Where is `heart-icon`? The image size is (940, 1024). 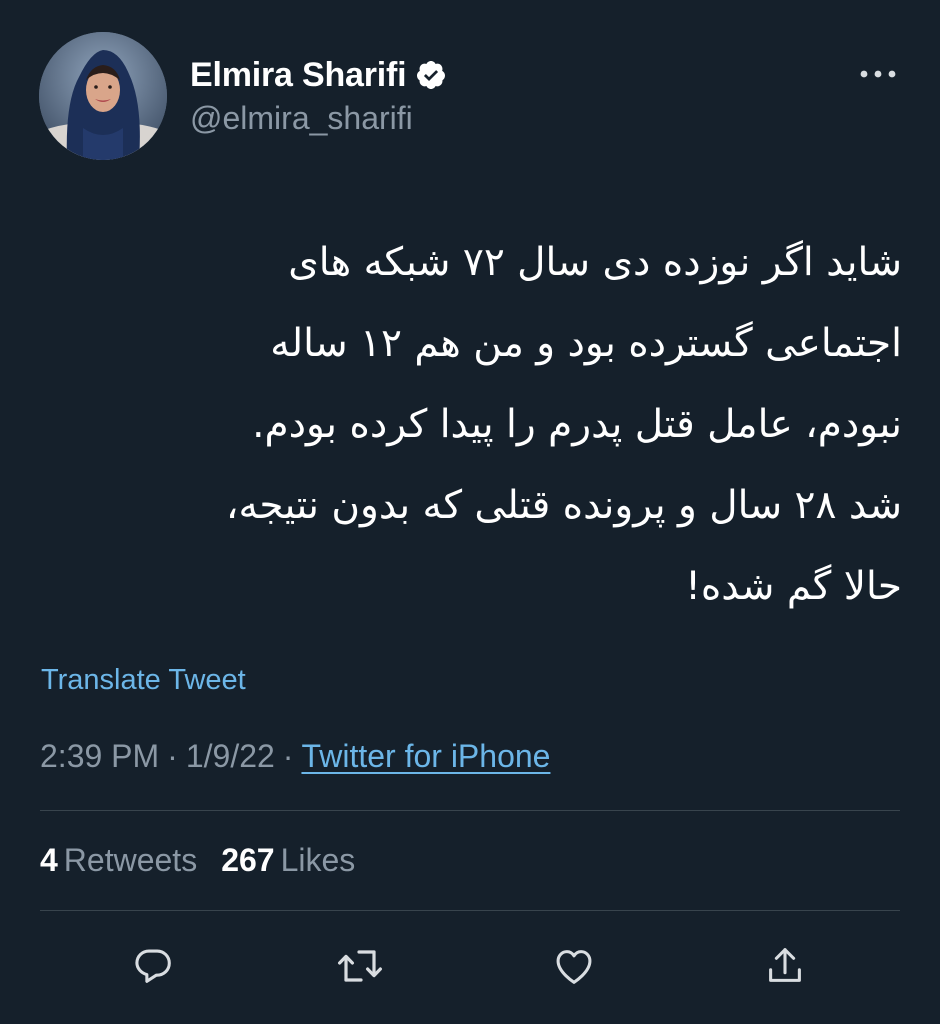 heart-icon is located at coordinates (574, 967).